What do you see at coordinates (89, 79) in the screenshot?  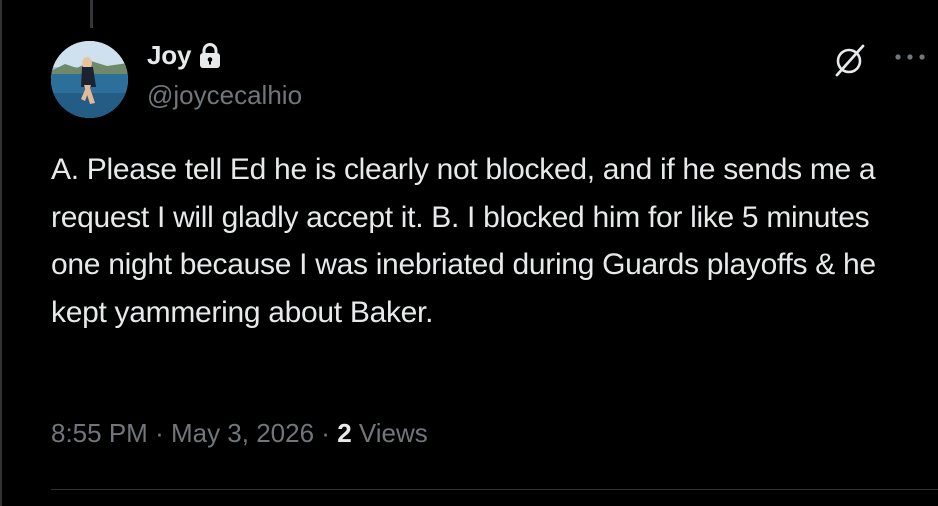 I see `avatar` at bounding box center [89, 79].